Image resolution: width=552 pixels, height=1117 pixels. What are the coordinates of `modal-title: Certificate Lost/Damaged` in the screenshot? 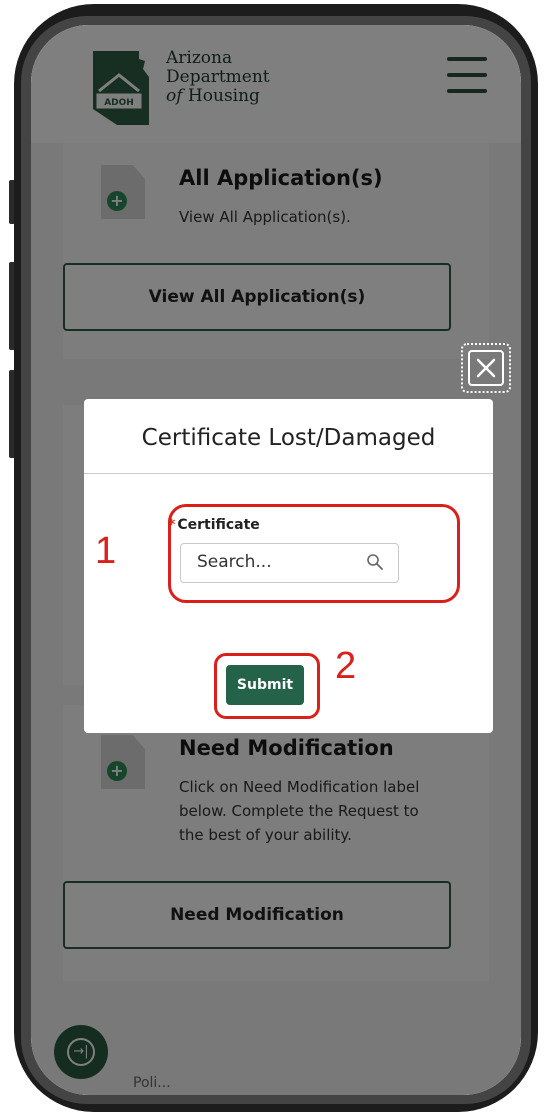 It's located at (288, 438).